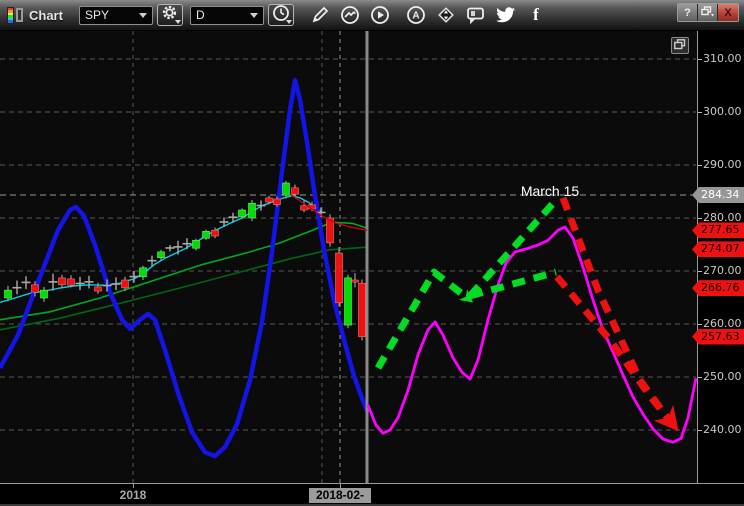  Describe the element at coordinates (718, 230) in the screenshot. I see `price-tag: 277.65` at that location.